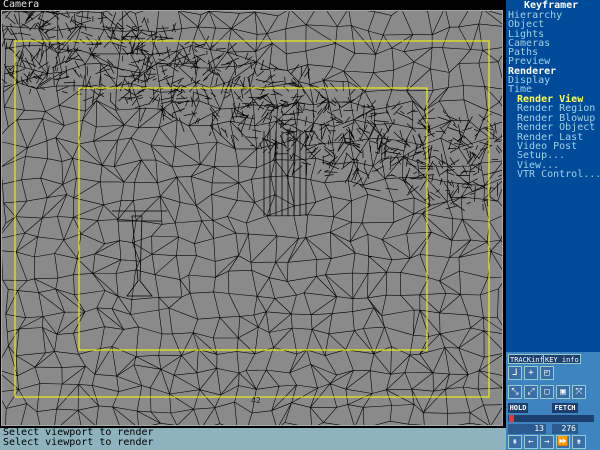 Image resolution: width=600 pixels, height=450 pixels. I want to click on pan-icon: +, so click(531, 373).